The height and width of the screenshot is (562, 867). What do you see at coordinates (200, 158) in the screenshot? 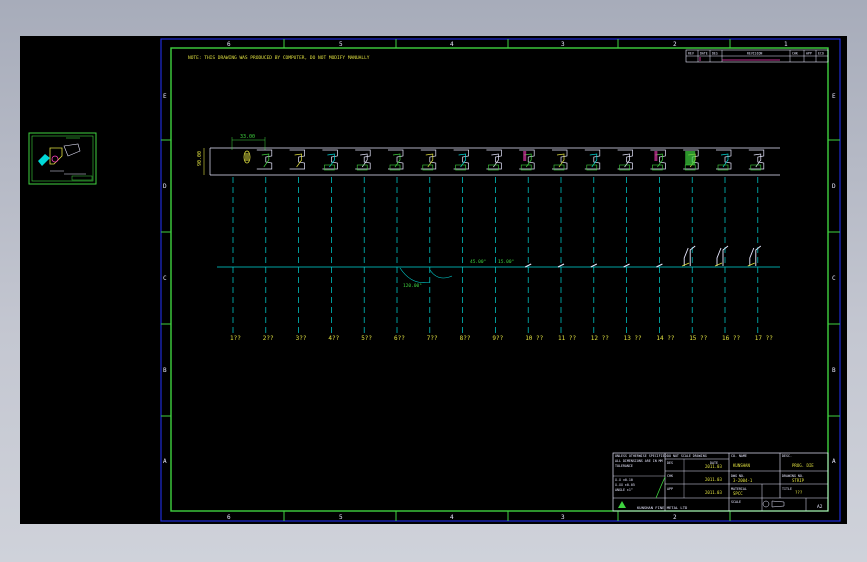
I see `dim-strip-width: 90.00` at bounding box center [200, 158].